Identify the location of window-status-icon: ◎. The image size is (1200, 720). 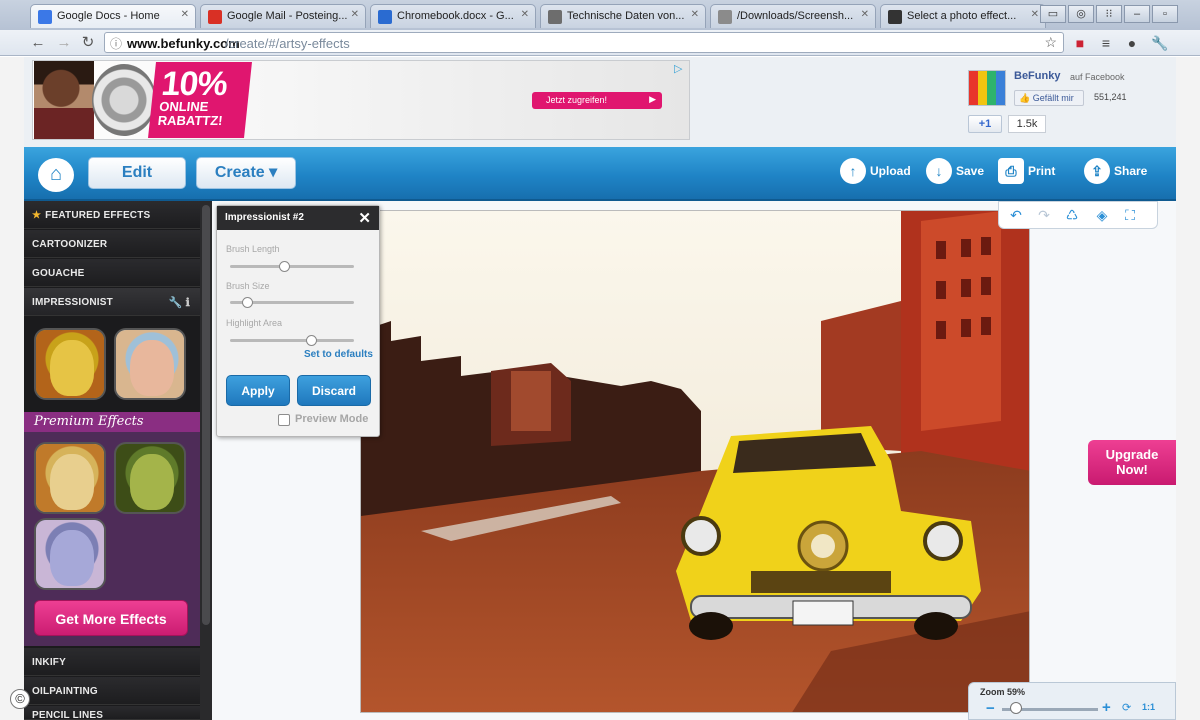
(1081, 14).